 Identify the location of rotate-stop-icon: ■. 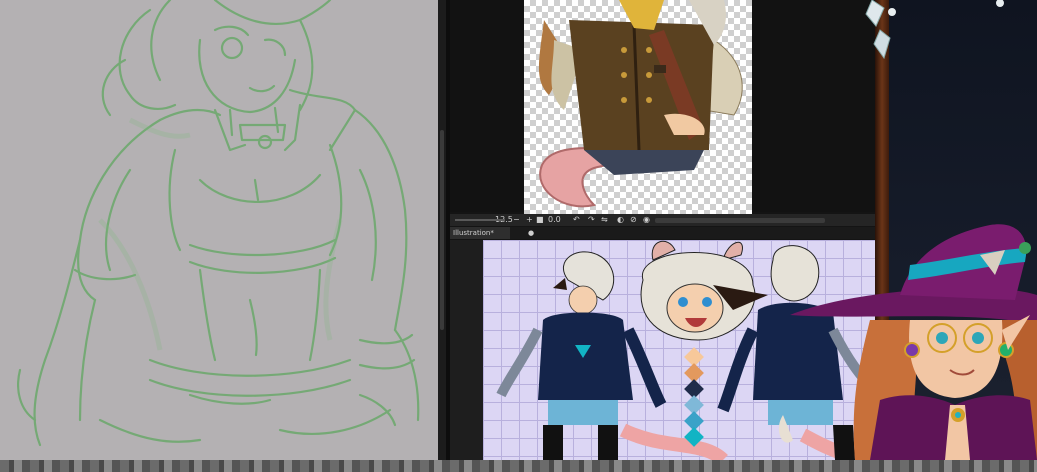
(540, 220).